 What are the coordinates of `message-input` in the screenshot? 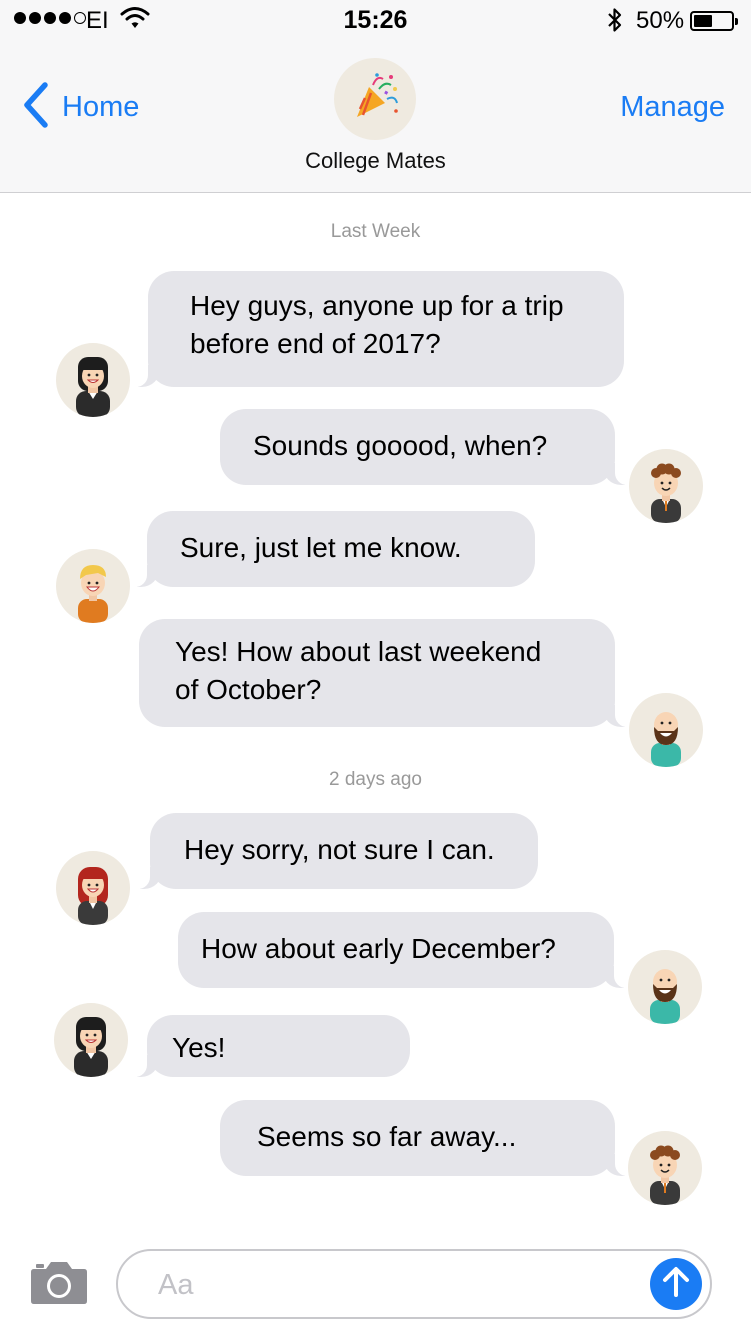 It's located at (398, 1285).